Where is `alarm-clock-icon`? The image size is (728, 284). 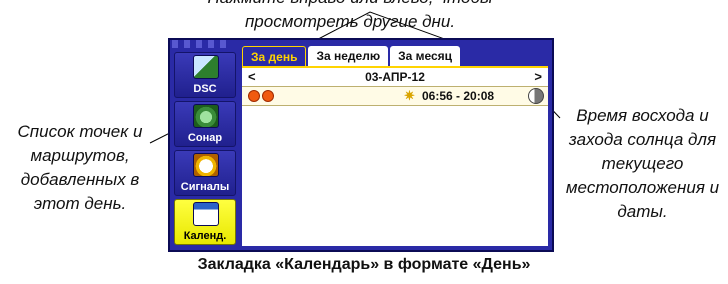
alarm-clock-icon is located at coordinates (206, 165).